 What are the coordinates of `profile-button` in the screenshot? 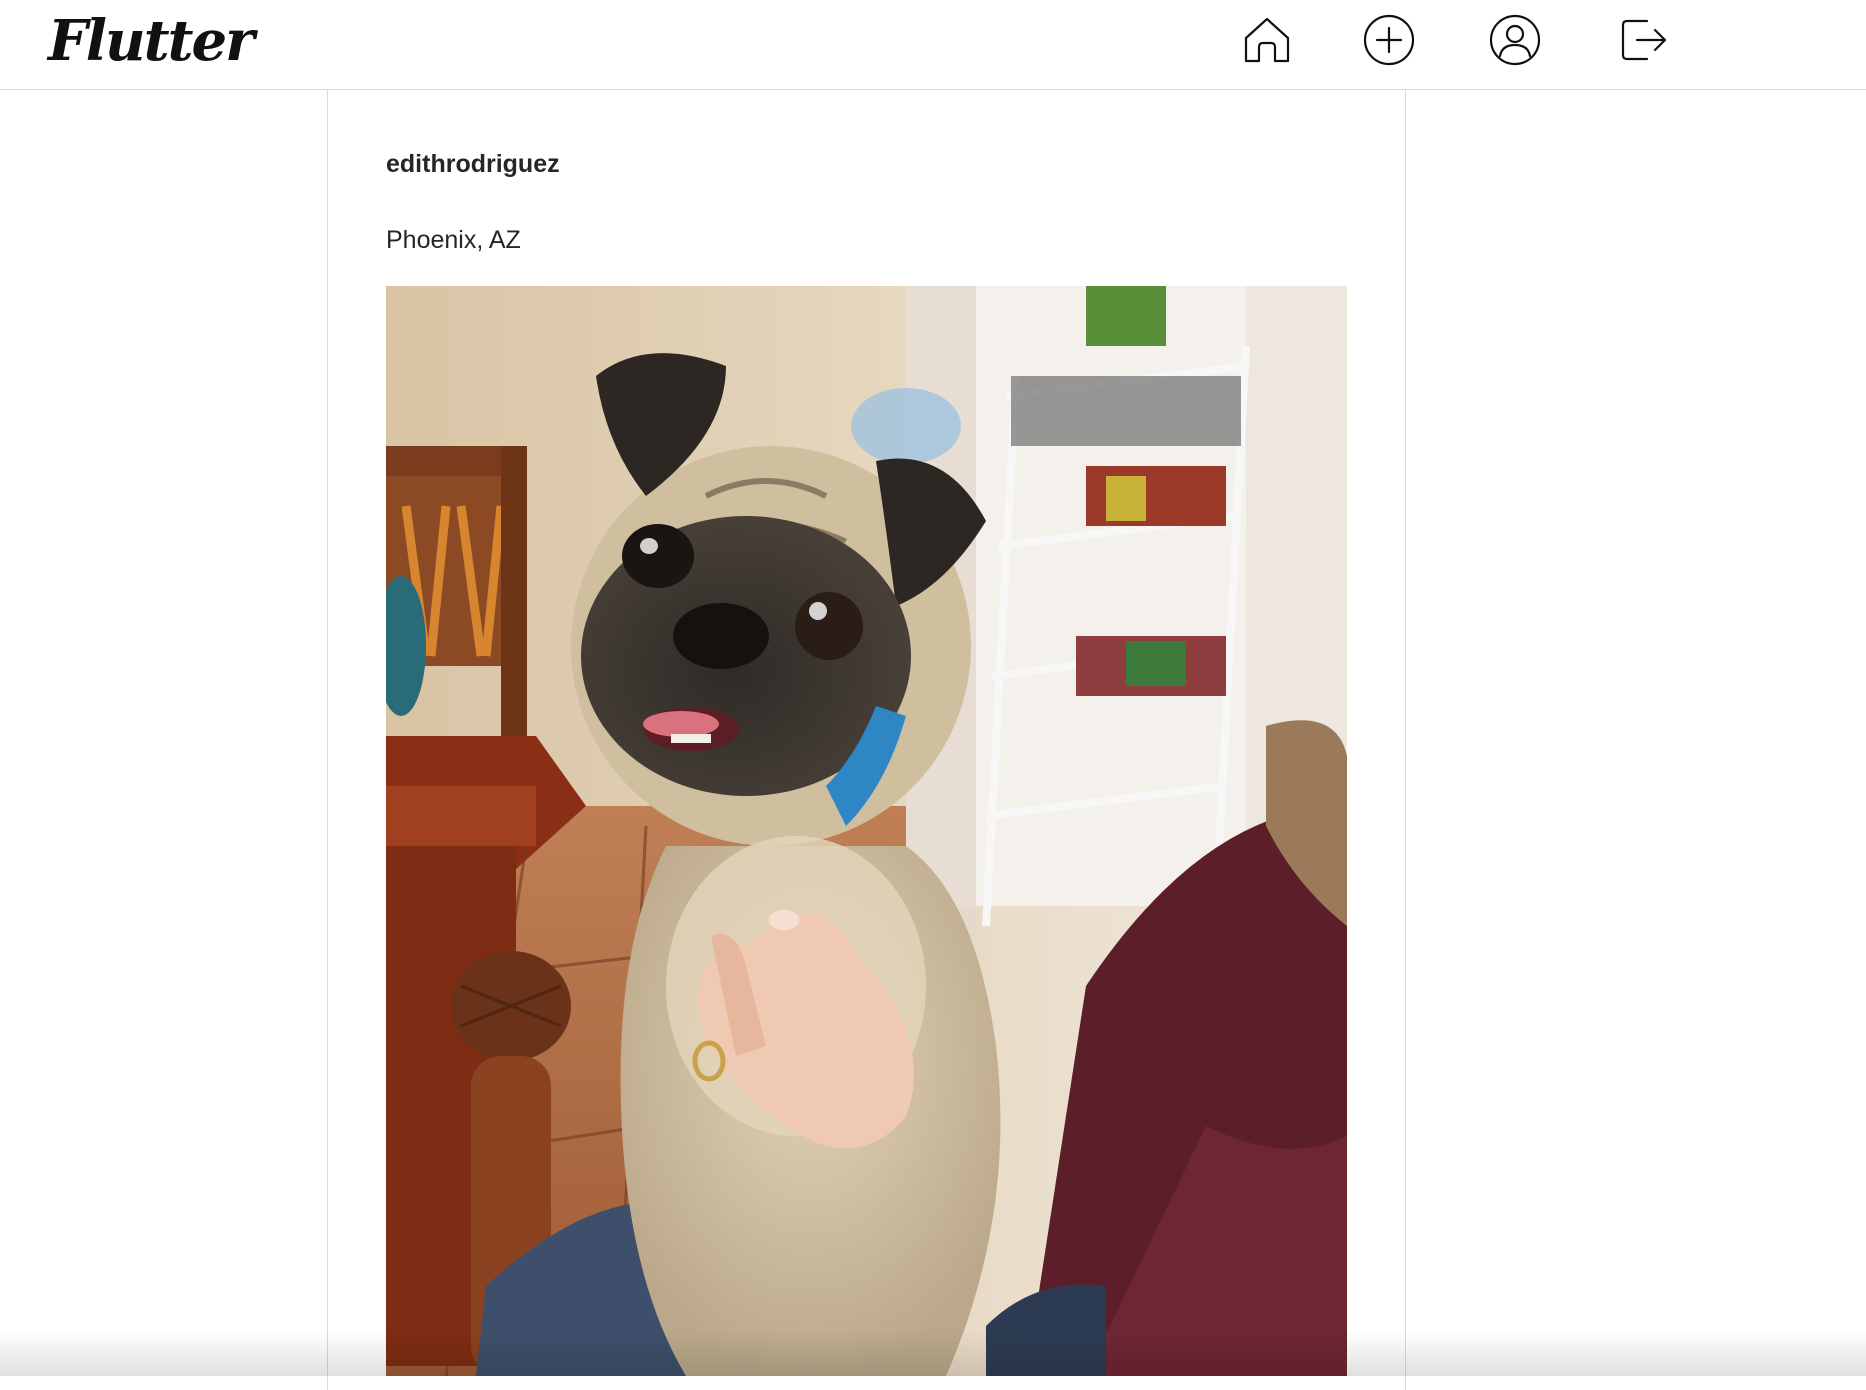 It's located at (1515, 40).